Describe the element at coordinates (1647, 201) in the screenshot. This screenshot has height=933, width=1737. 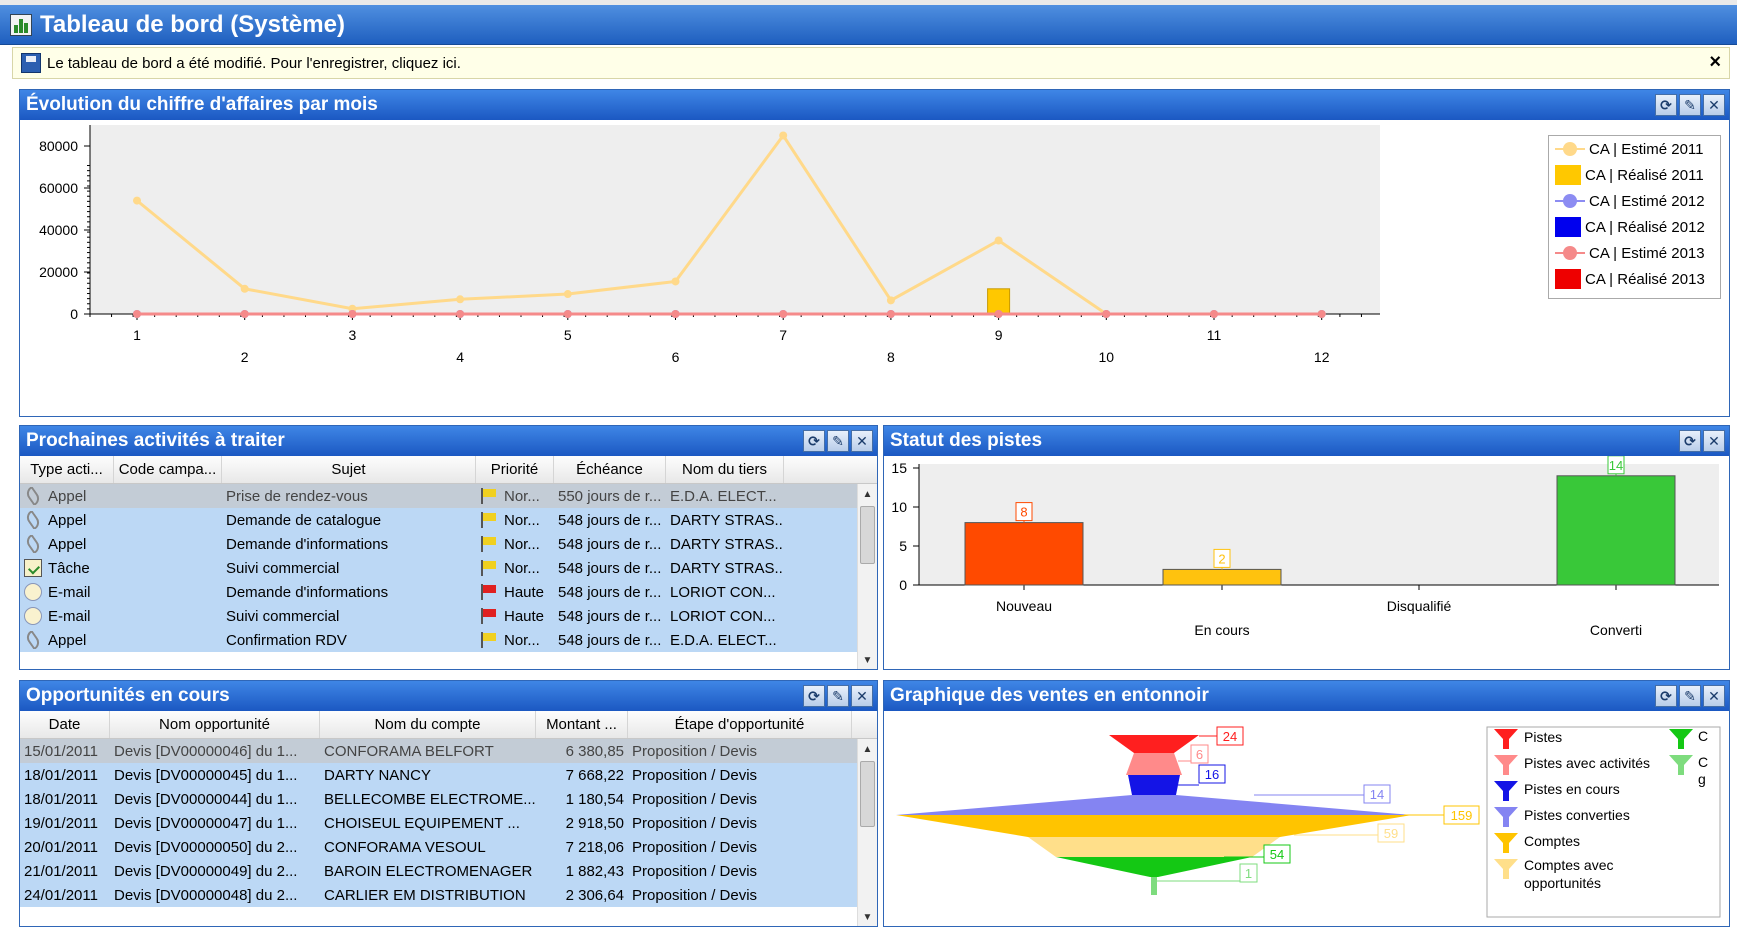
I see `legend-label: CA | Estimé 2012` at that location.